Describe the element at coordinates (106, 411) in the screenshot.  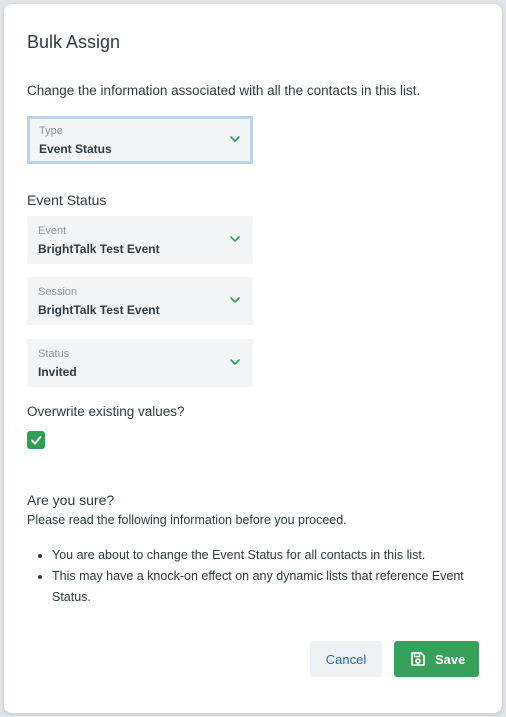
I see `overwrite-label: Overwrite existing values?` at that location.